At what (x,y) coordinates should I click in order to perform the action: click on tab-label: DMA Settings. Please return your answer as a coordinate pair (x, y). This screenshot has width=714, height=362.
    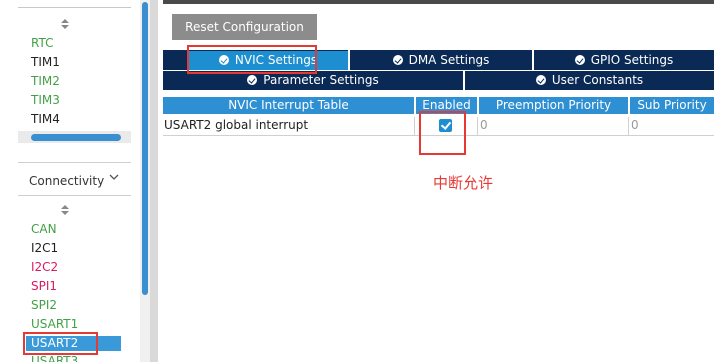
    Looking at the image, I should click on (449, 60).